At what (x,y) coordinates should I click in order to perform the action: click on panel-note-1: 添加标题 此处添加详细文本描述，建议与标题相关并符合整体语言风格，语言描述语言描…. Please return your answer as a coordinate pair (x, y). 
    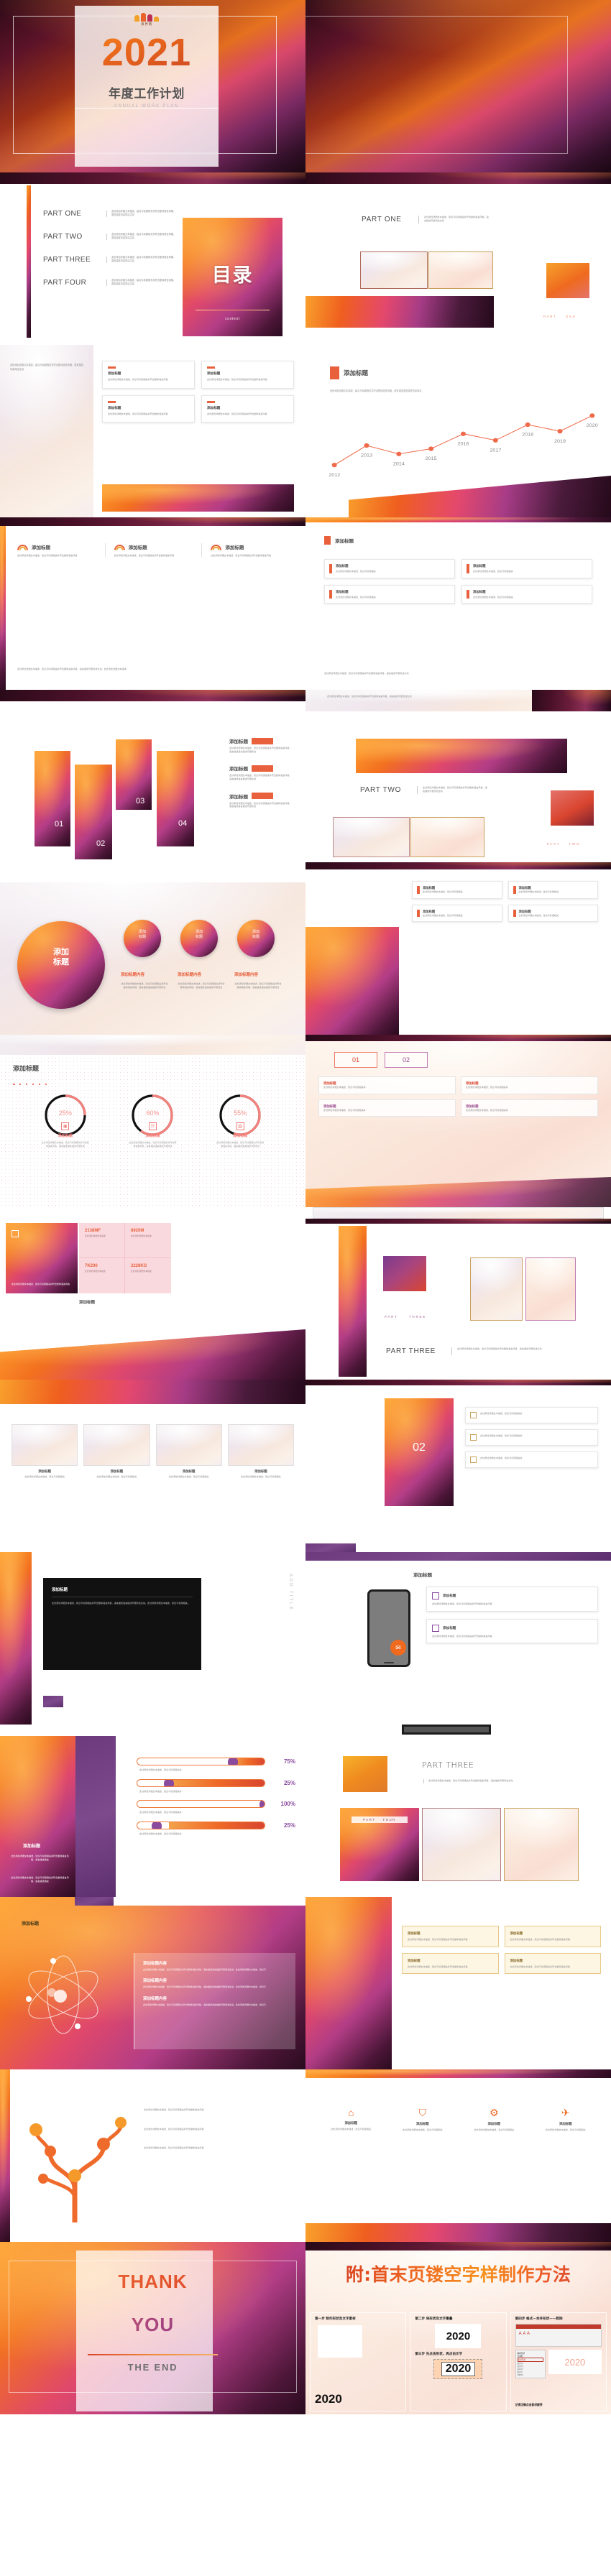
    Looking at the image, I should click on (261, 745).